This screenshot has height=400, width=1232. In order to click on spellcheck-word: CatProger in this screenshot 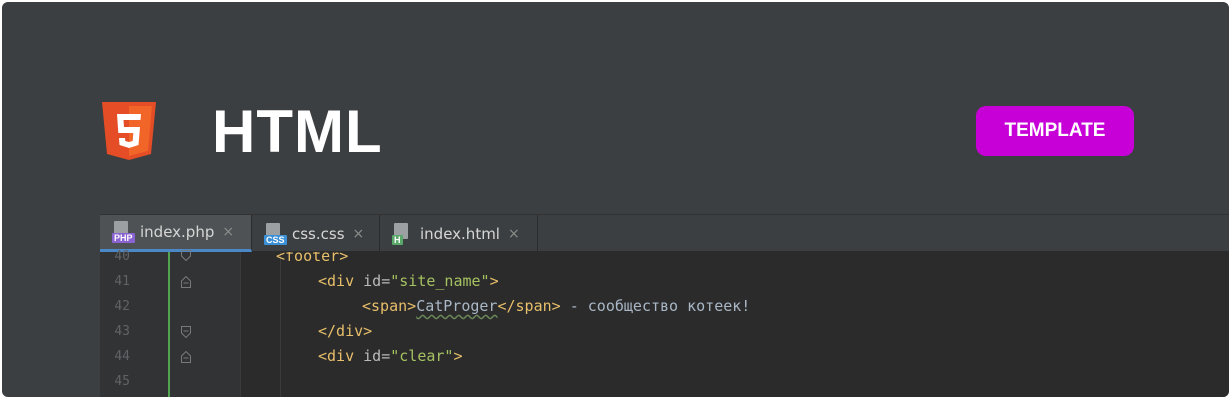, I will do `click(457, 306)`.